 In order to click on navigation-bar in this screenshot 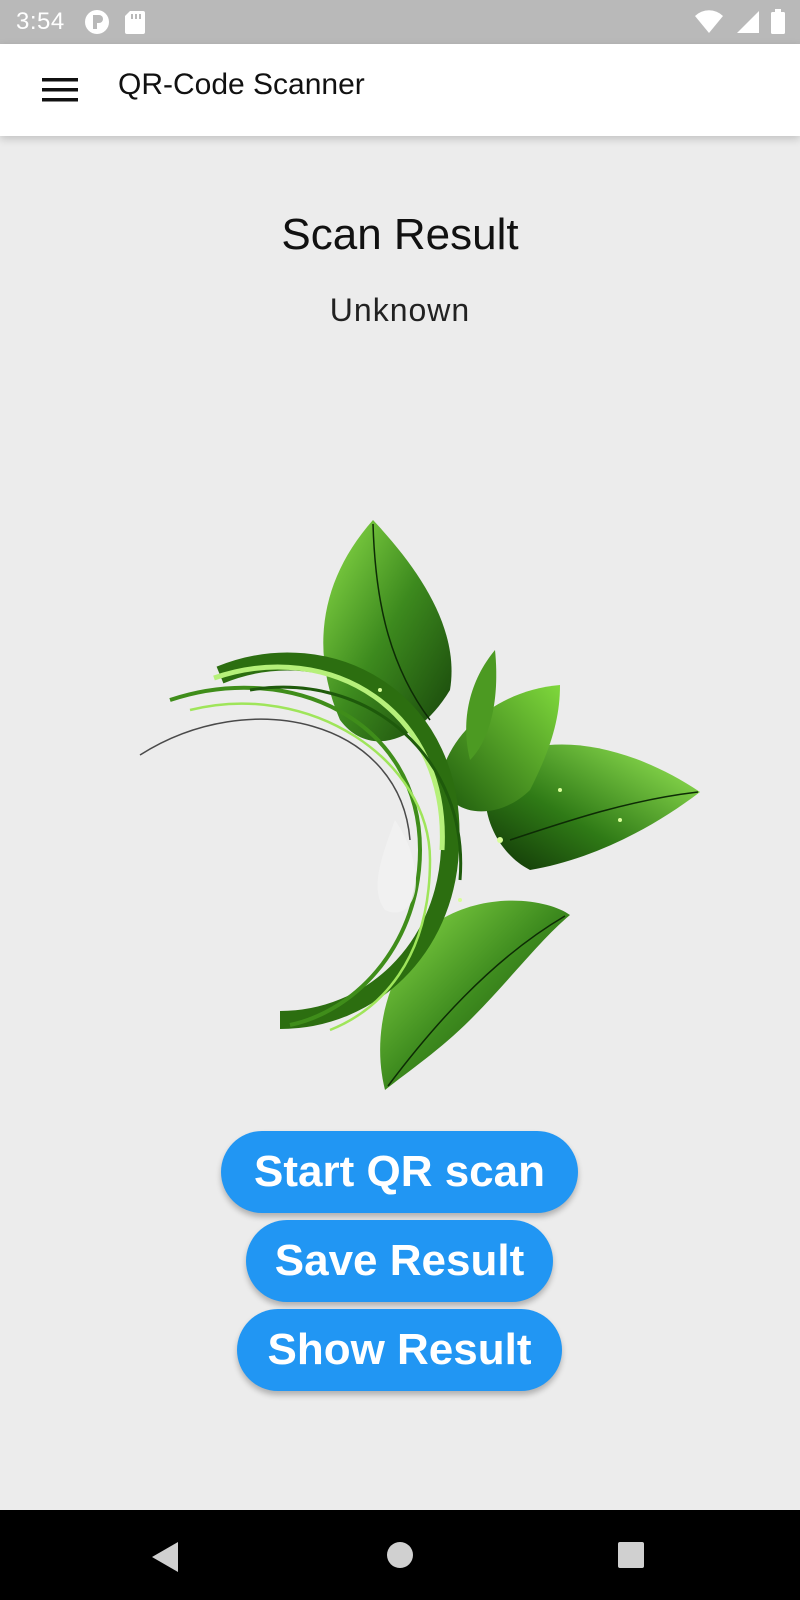, I will do `click(400, 1555)`.